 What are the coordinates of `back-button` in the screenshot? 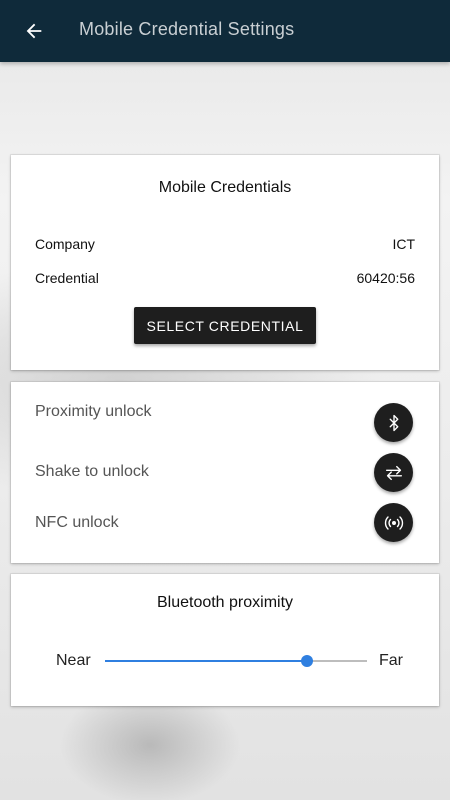 It's located at (34, 31).